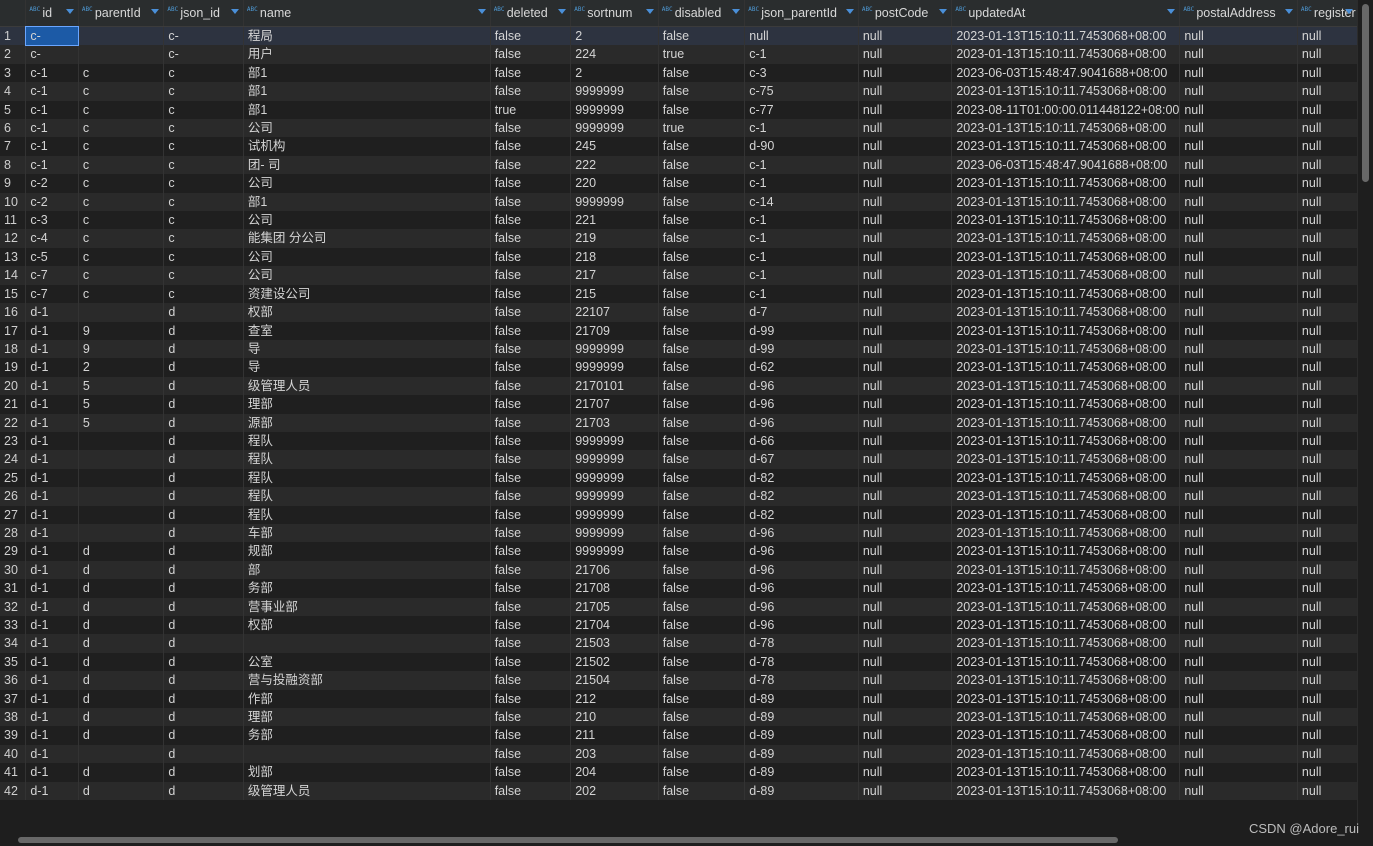  I want to click on cell-name: 程局, so click(367, 36).